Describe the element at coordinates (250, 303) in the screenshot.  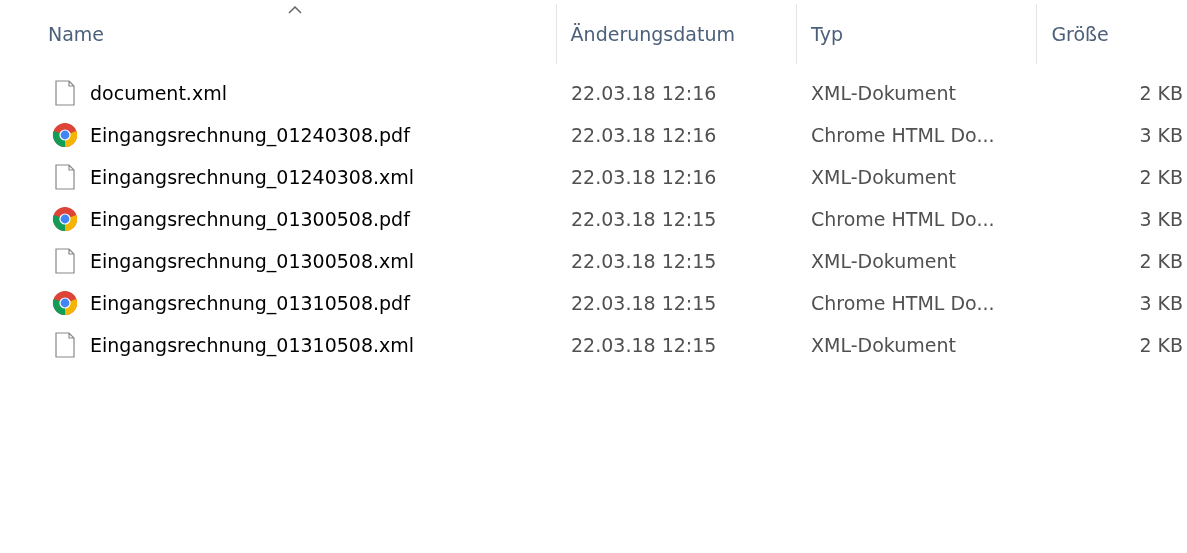
I see `file-name: Eingangsrechnung_01310508.pdf` at that location.